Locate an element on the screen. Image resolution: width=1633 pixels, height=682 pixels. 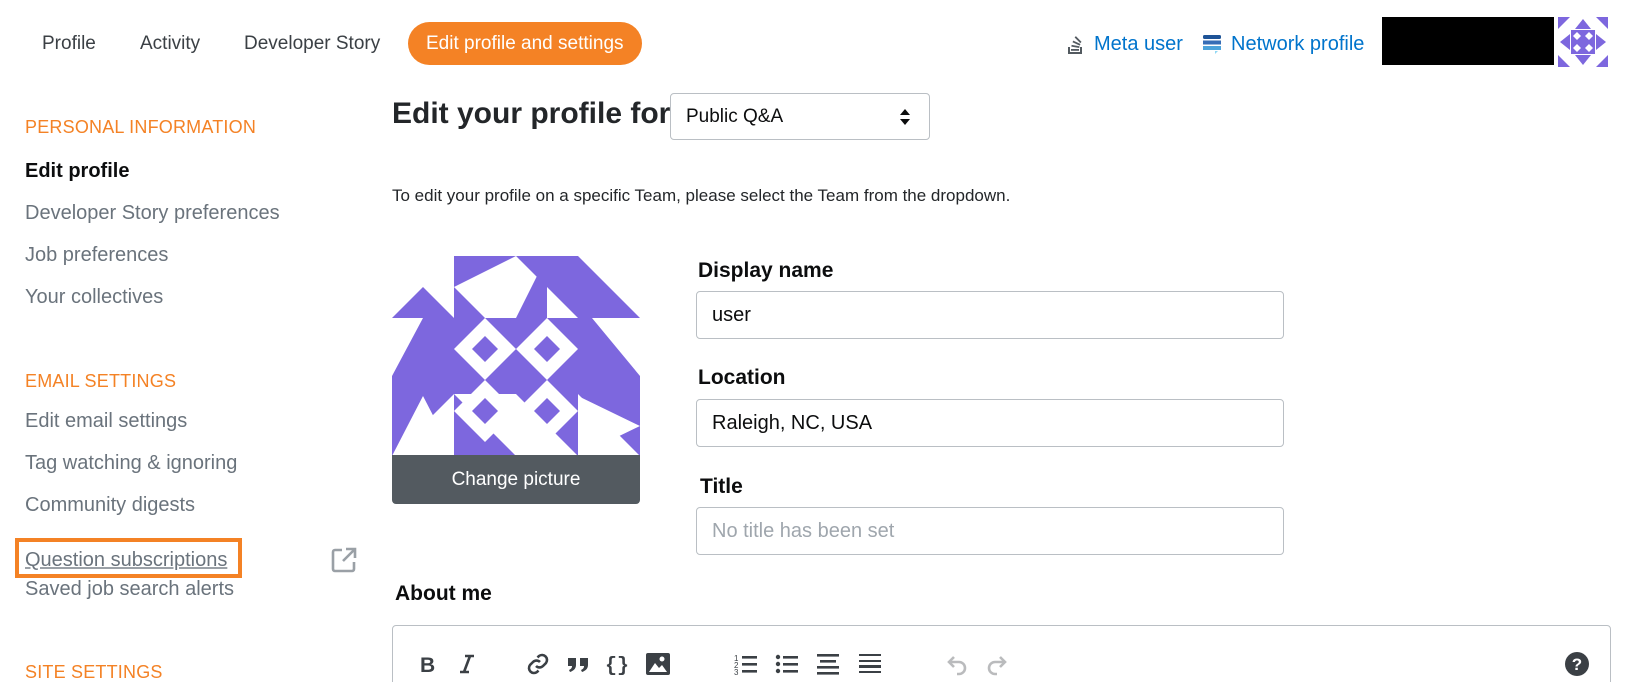
sidebar-item-saved-job-search-alerts: Saved job search alerts is located at coordinates (129, 589).